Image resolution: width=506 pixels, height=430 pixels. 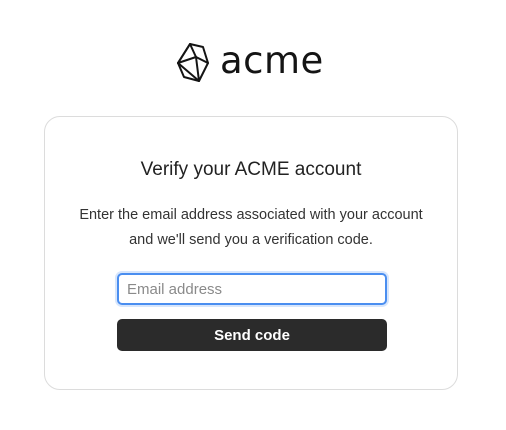 I want to click on polyhedron-logo-icon, so click(x=193, y=62).